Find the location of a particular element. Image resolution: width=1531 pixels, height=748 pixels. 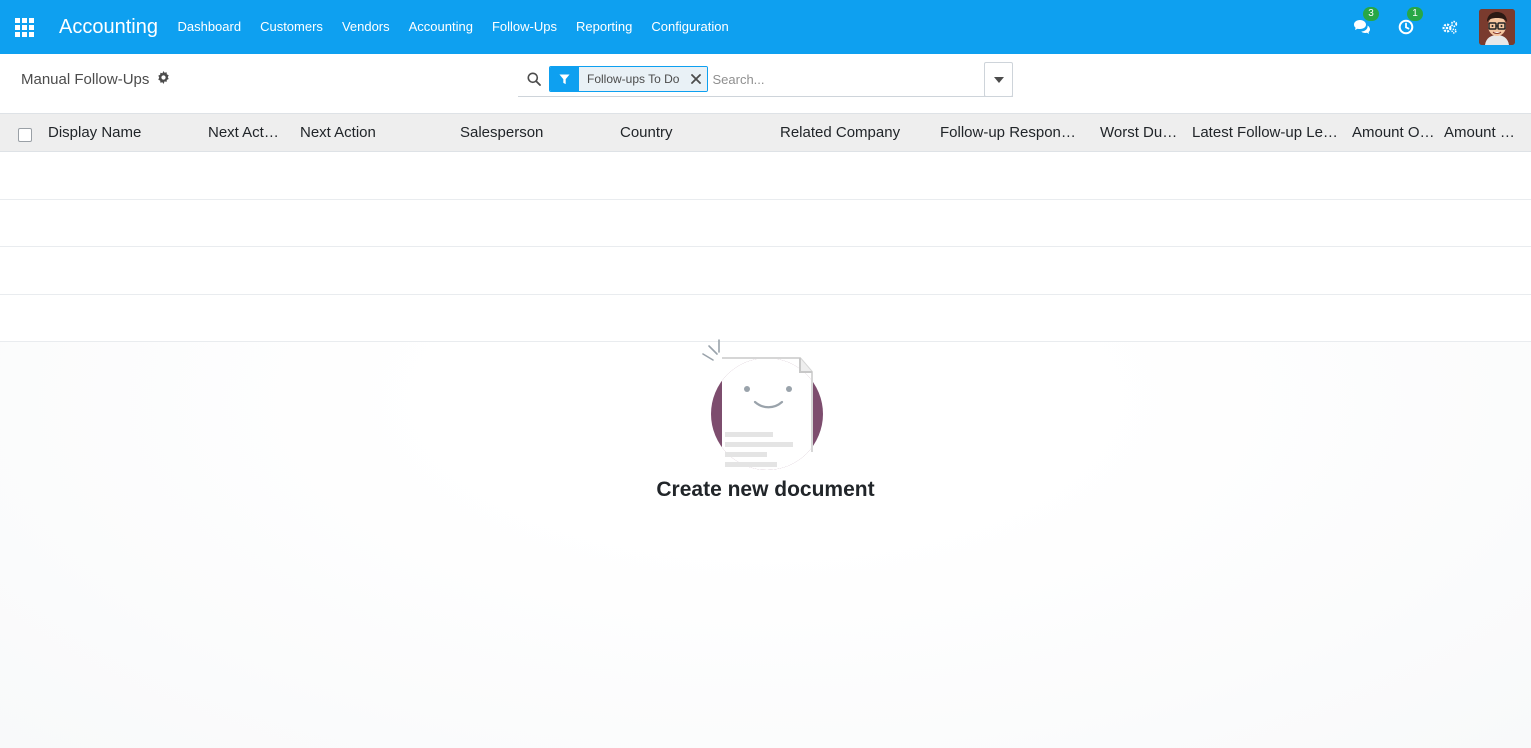

column-header: Display Name is located at coordinates (120, 132).